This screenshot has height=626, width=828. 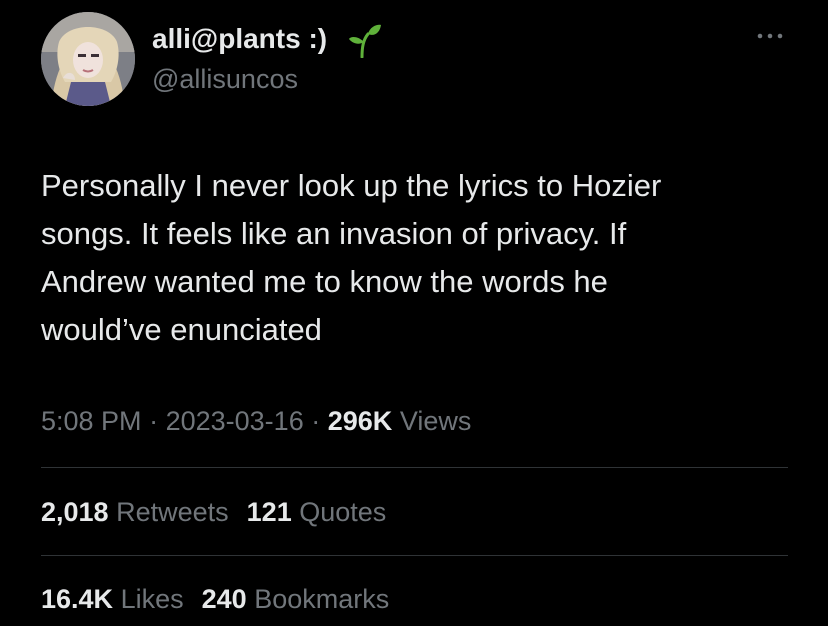 What do you see at coordinates (235, 421) in the screenshot?
I see `tweet-date: 2023-03-16` at bounding box center [235, 421].